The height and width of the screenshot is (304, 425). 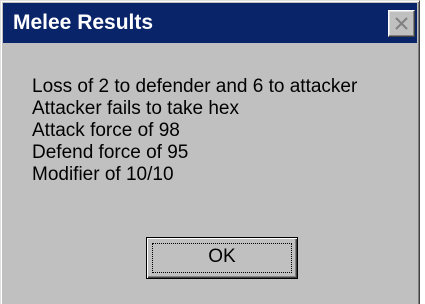 I want to click on close-button, so click(x=401, y=23).